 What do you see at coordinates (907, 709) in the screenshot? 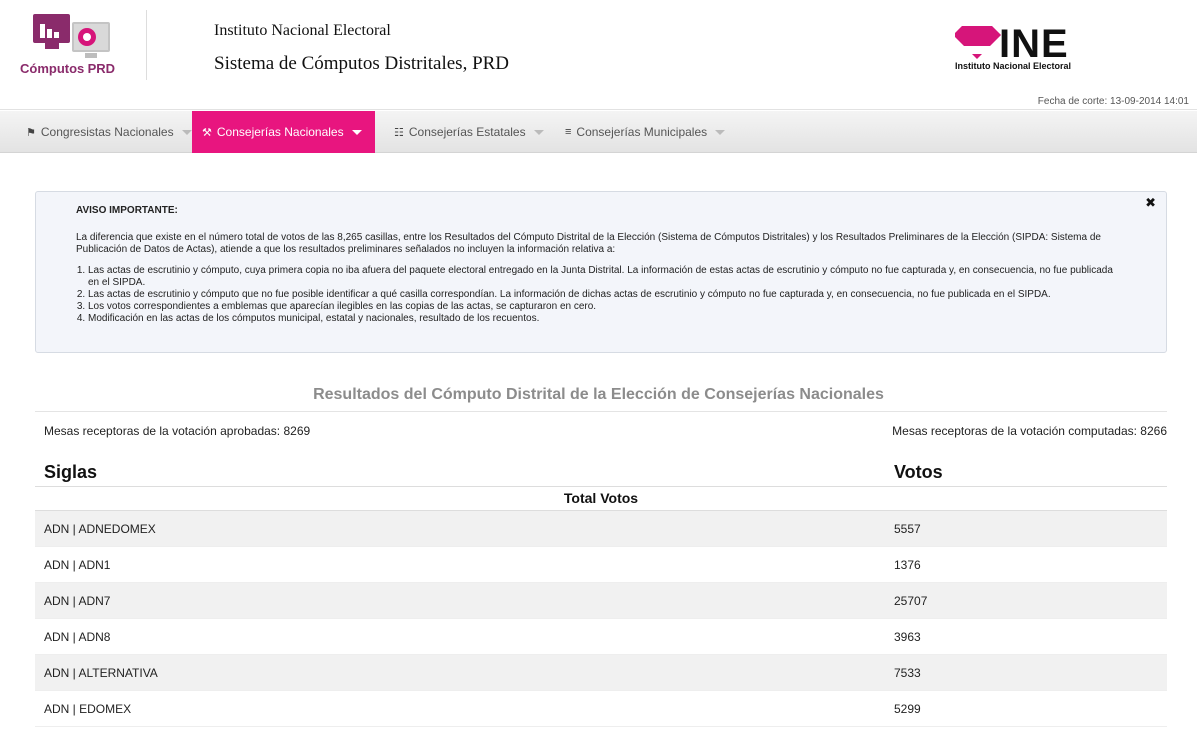
I see `cell-votos: 5299` at bounding box center [907, 709].